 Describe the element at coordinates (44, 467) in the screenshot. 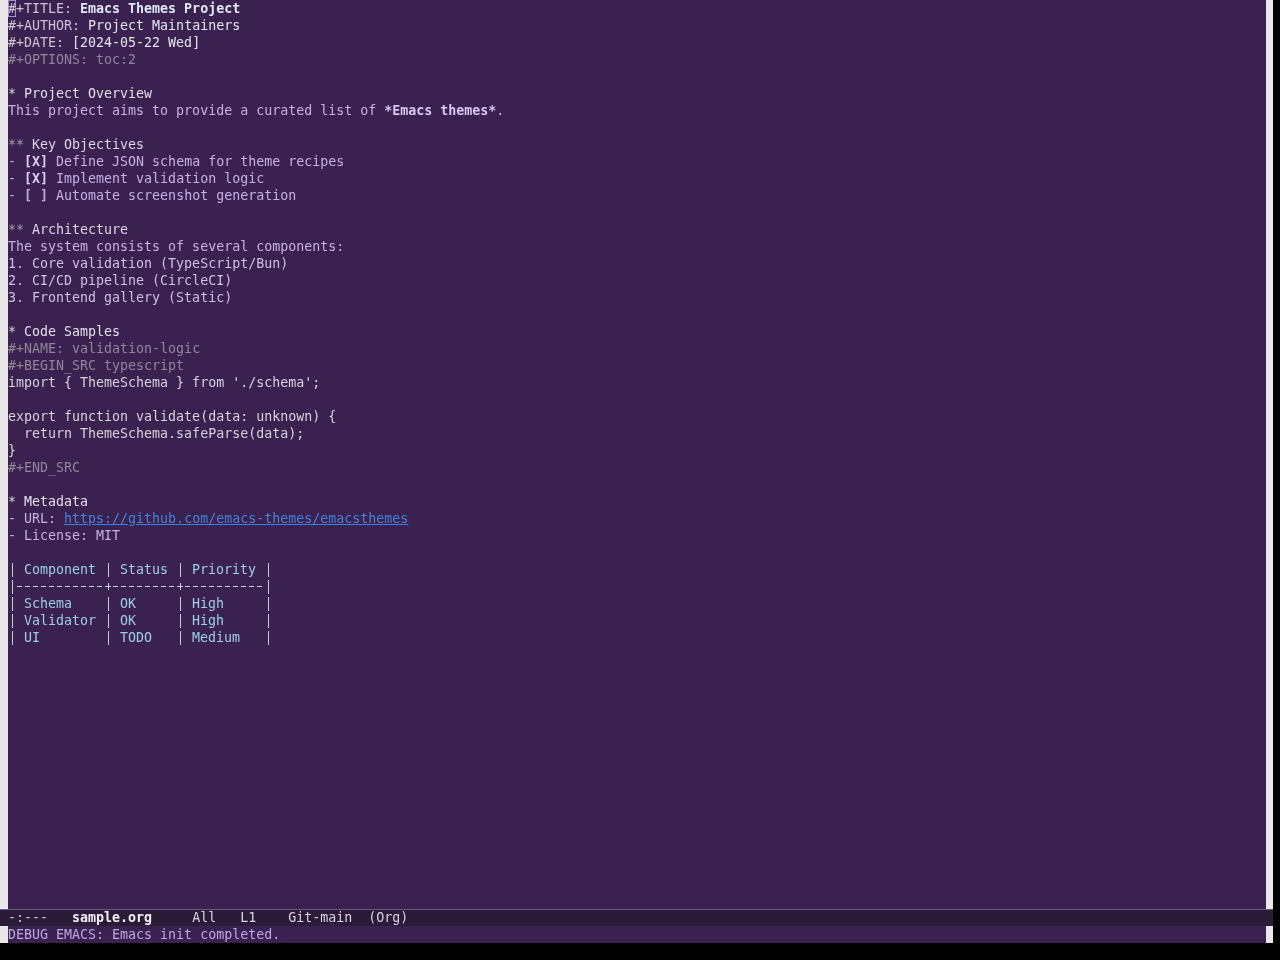

I see `keyword-label: #+END_SRC` at that location.